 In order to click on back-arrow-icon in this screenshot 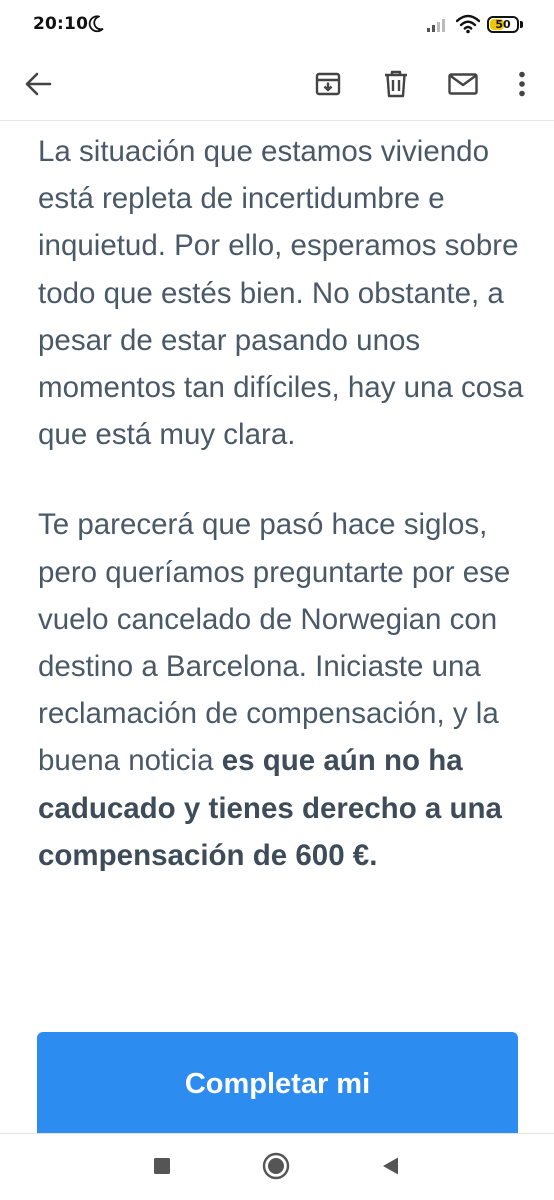, I will do `click(38, 86)`.